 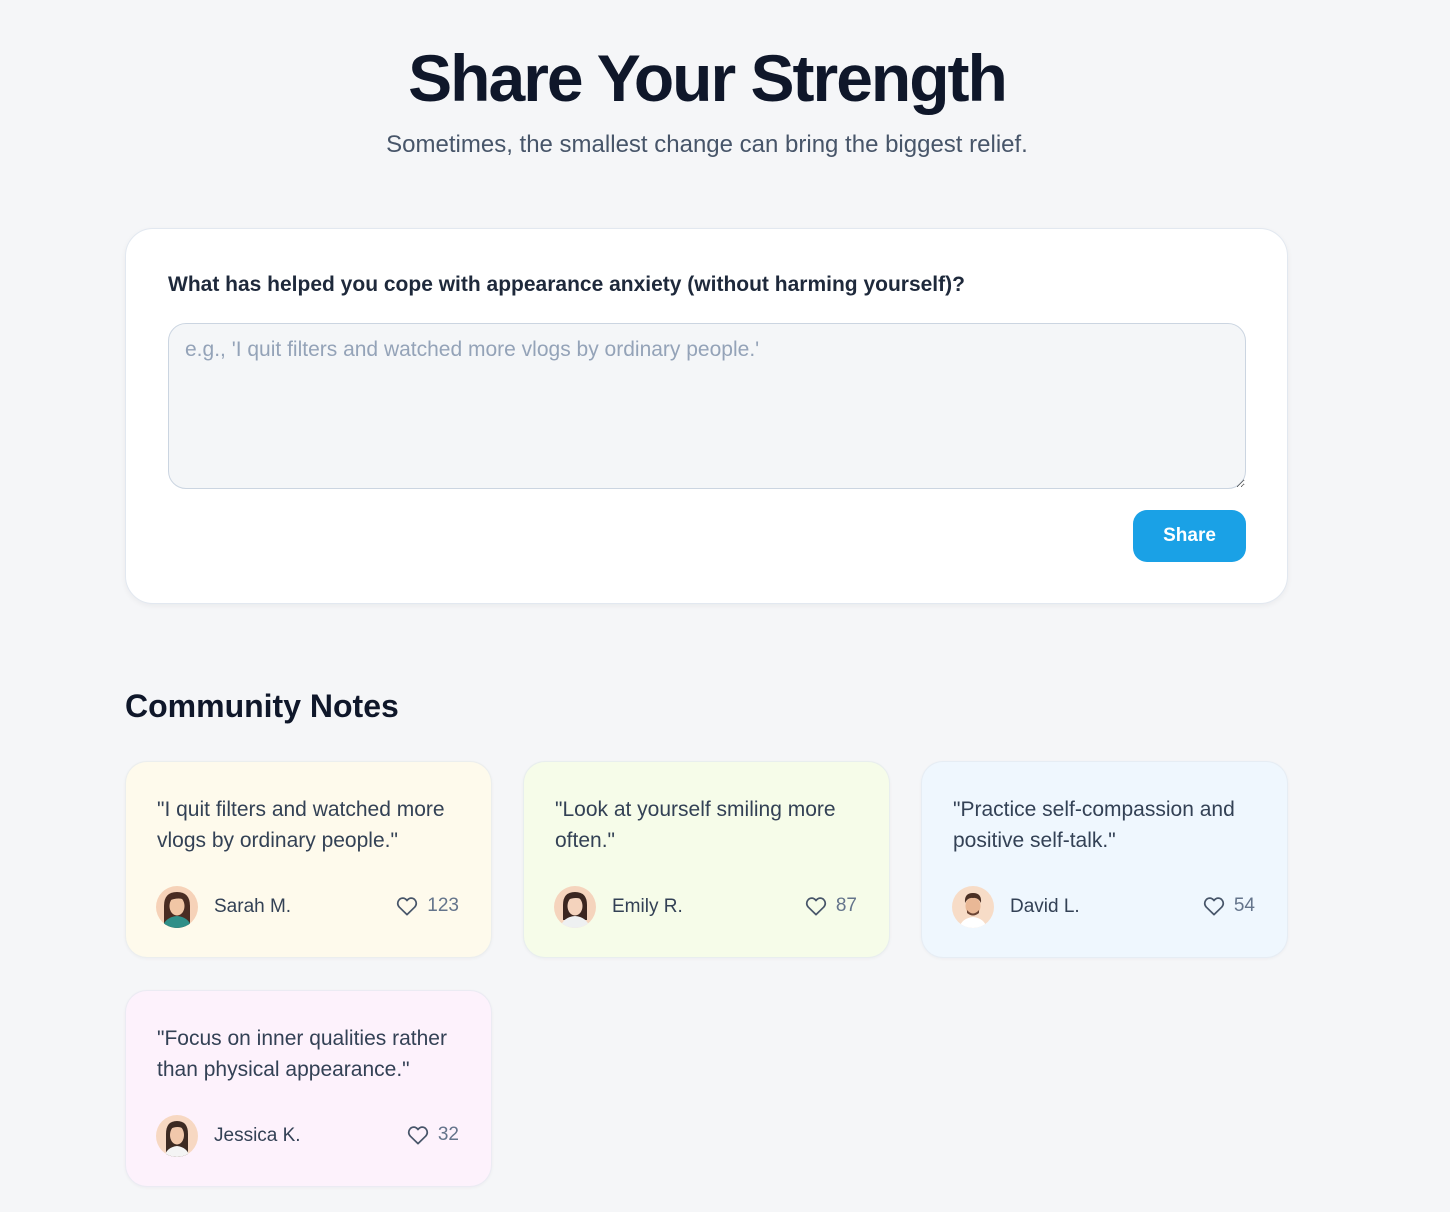 What do you see at coordinates (257, 1135) in the screenshot?
I see `note-author: Jessica K.` at bounding box center [257, 1135].